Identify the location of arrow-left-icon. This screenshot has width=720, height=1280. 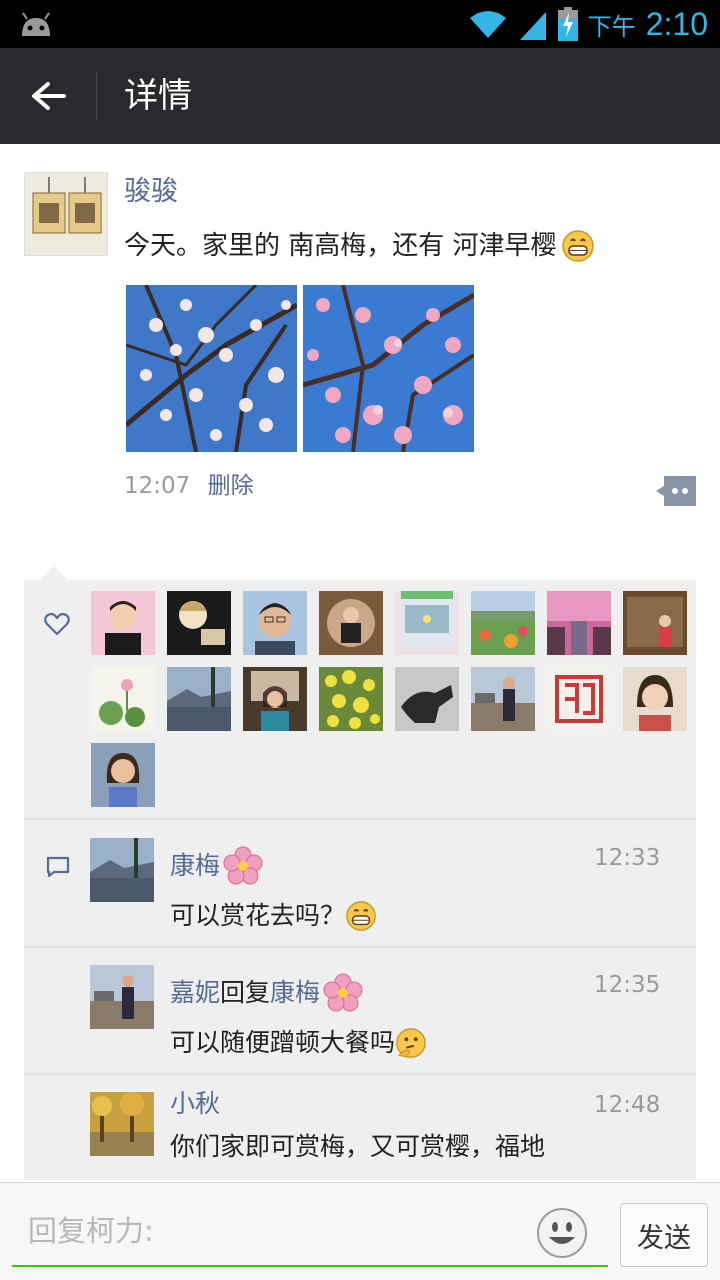
(49, 96).